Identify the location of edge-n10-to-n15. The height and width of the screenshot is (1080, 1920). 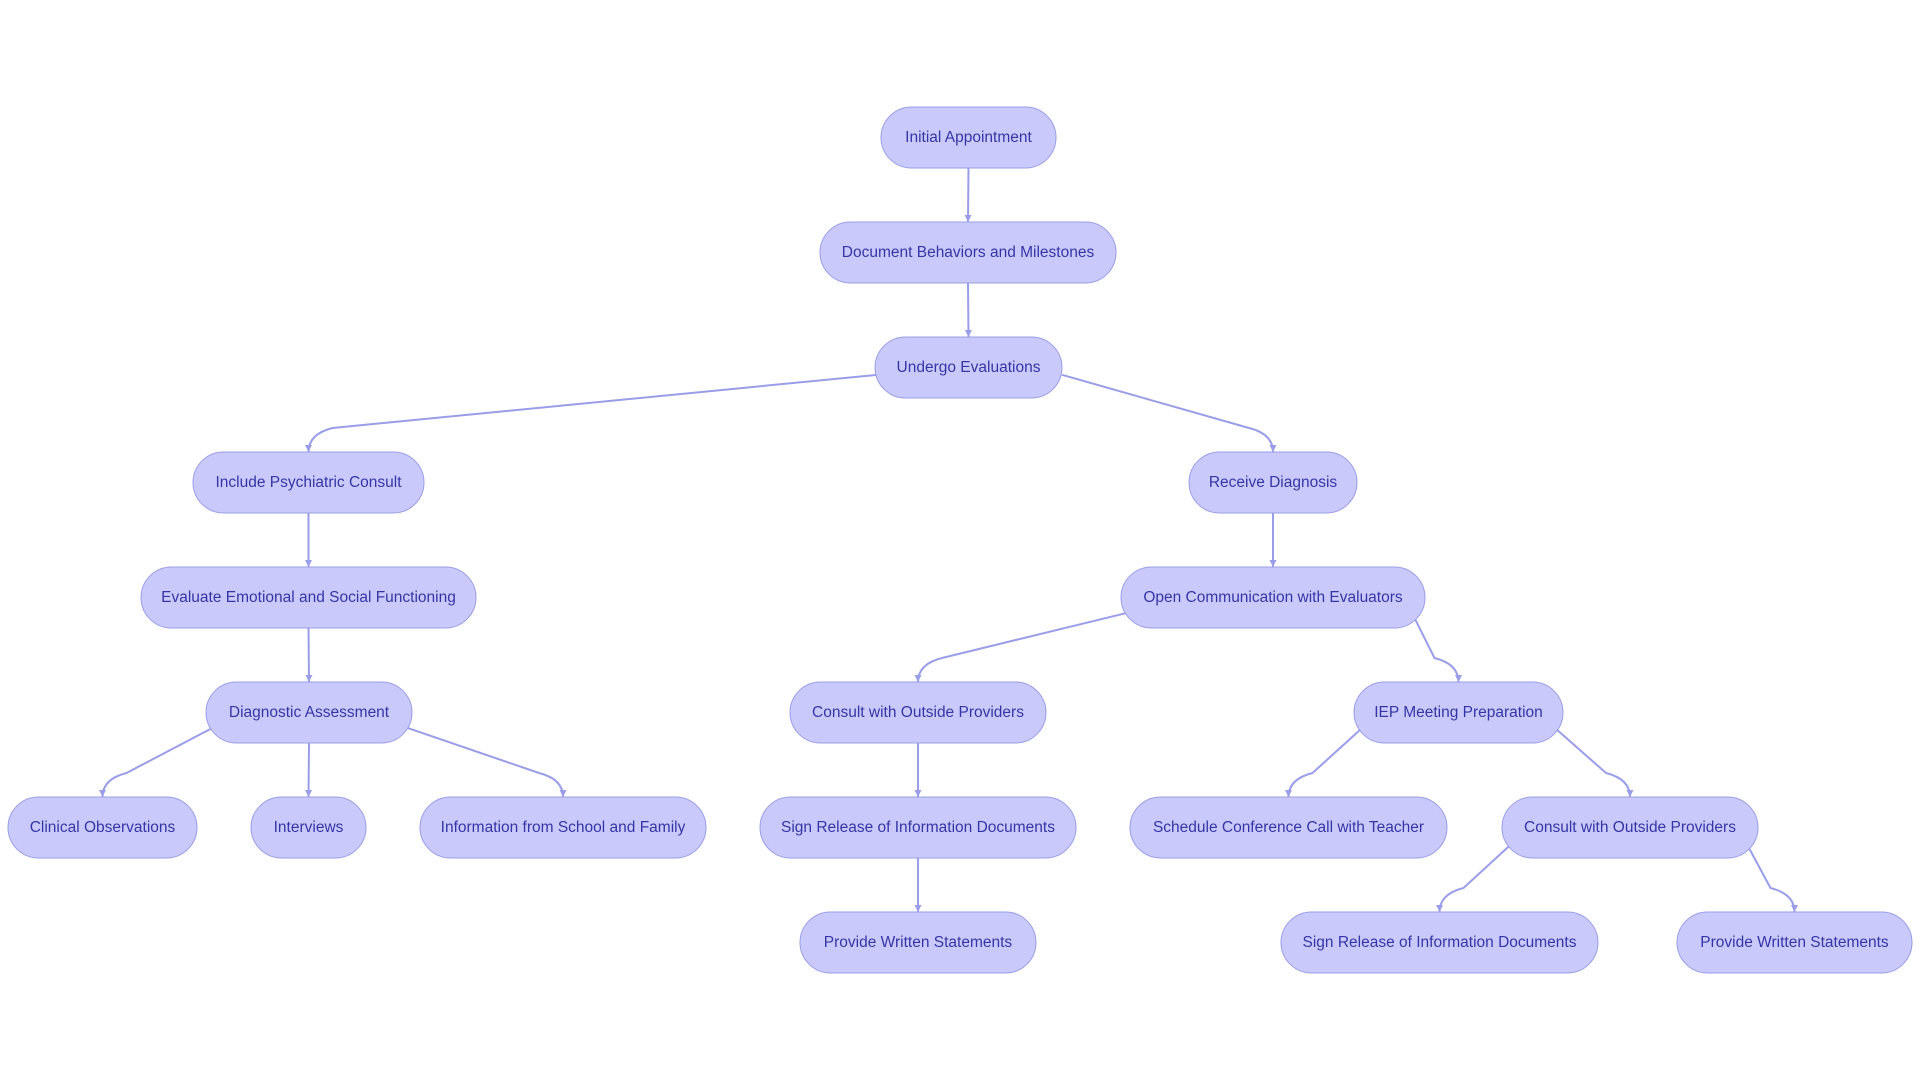
(1325, 761).